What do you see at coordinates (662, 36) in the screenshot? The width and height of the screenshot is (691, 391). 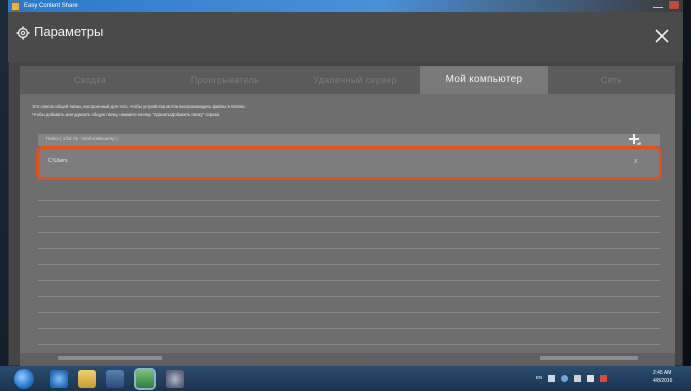 I see `close-icon` at bounding box center [662, 36].